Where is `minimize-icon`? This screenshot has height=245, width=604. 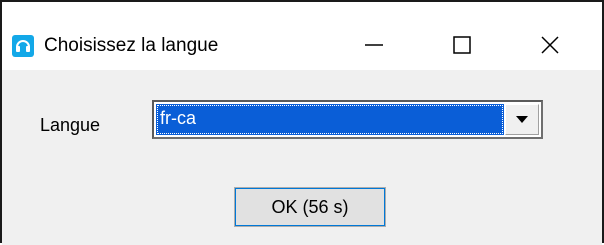 minimize-icon is located at coordinates (374, 45).